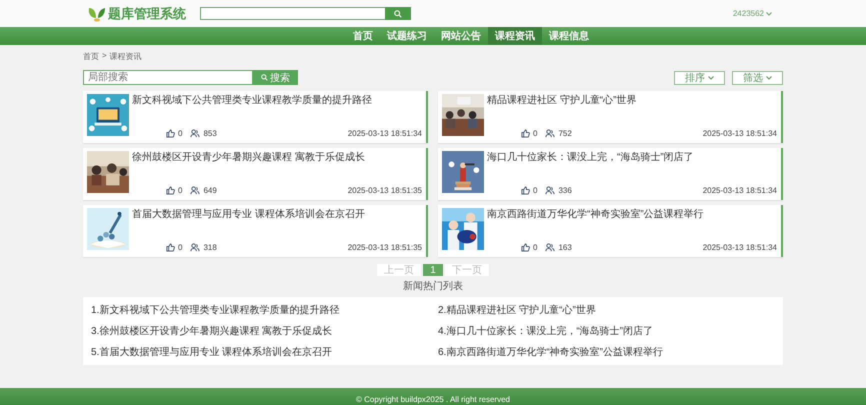 The height and width of the screenshot is (405, 866). I want to click on news-title: 精品课程进社区 守护儿童“心”世界, so click(632, 100).